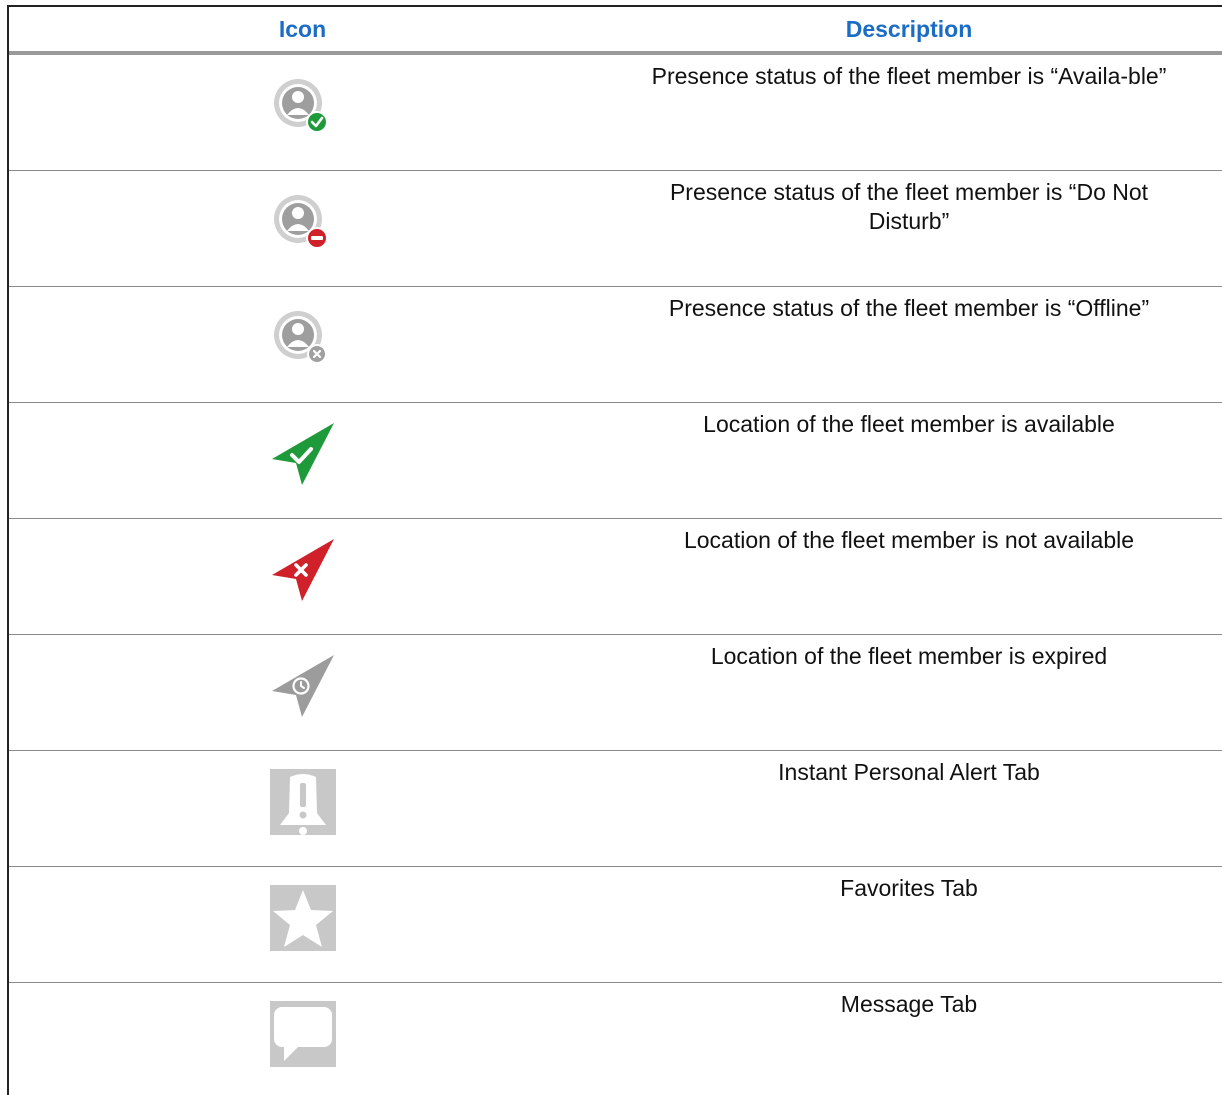  Describe the element at coordinates (303, 222) in the screenshot. I see `presence-do-not-disturb-icon` at that location.